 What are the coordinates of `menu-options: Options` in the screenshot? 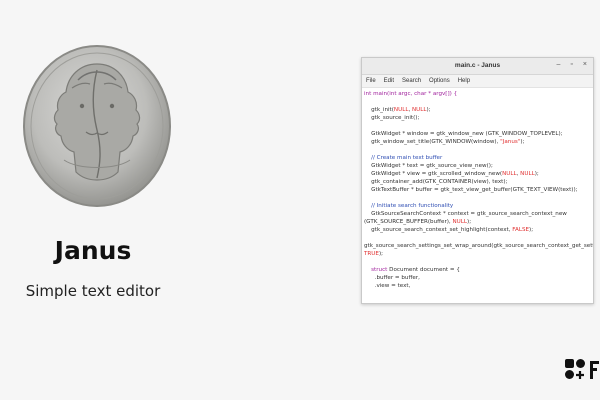 It's located at (439, 81).